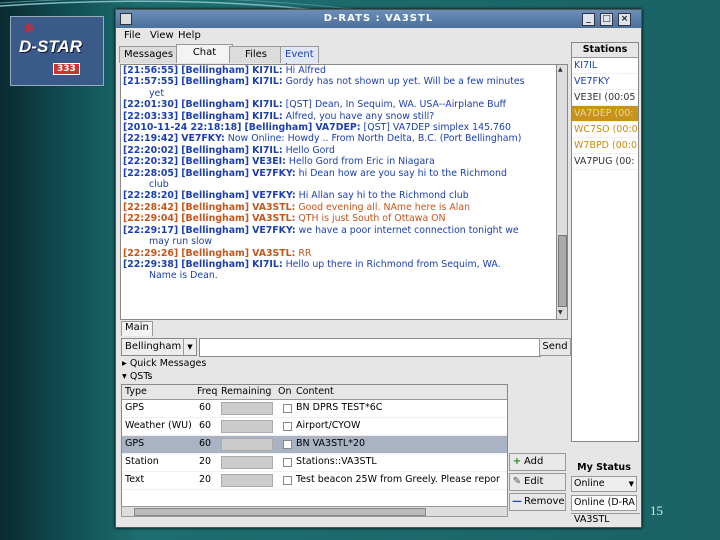 This screenshot has height=540, width=720. Describe the element at coordinates (605, 162) in the screenshot. I see `station-item: VA7PUG (00:` at that location.